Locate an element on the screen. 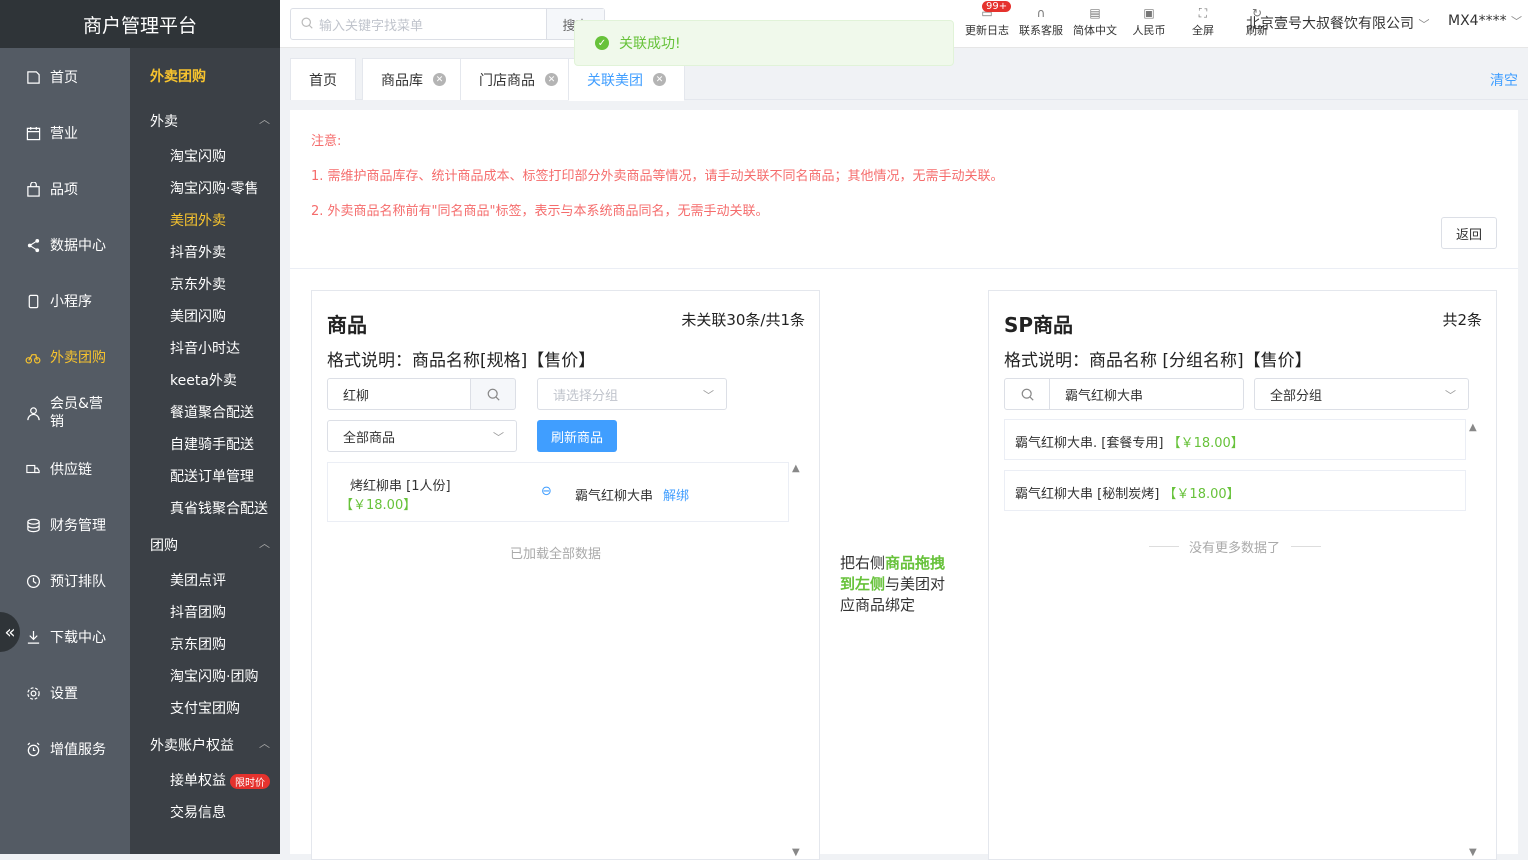 This screenshot has width=1528, height=860. divider is located at coordinates (1164, 546).